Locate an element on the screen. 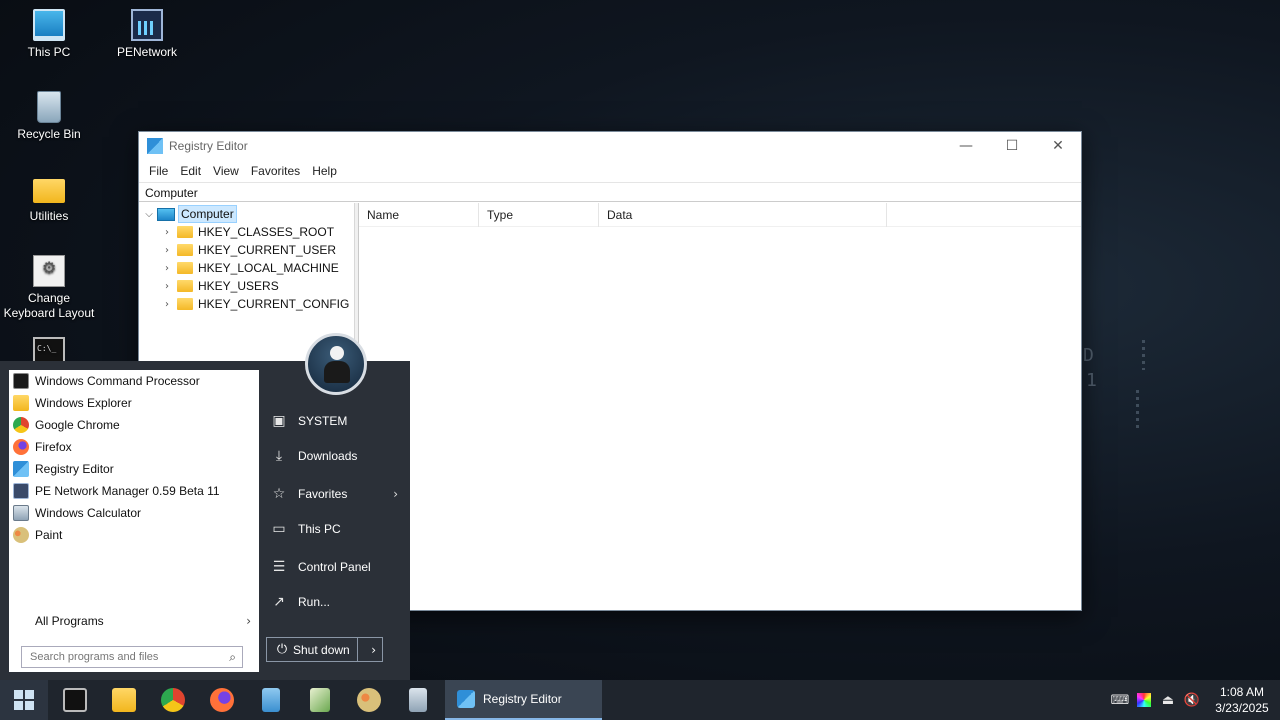 This screenshot has height=720, width=1280. shutdown-button: ⏻ Shut down › is located at coordinates (324, 649).